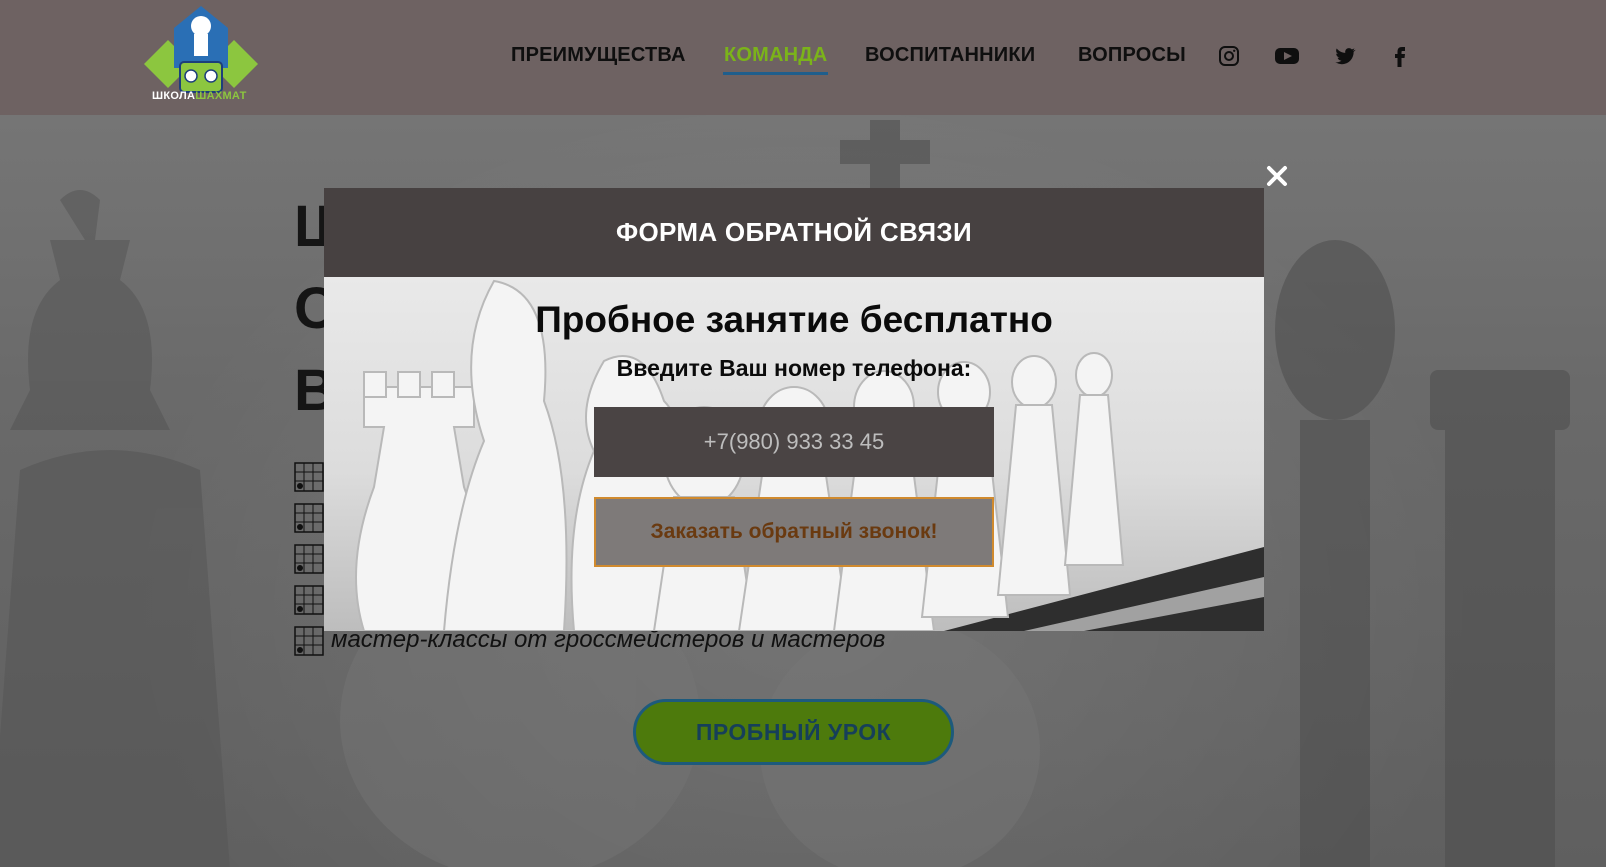 Image resolution: width=1606 pixels, height=867 pixels. What do you see at coordinates (1277, 176) in the screenshot?
I see `close-icon` at bounding box center [1277, 176].